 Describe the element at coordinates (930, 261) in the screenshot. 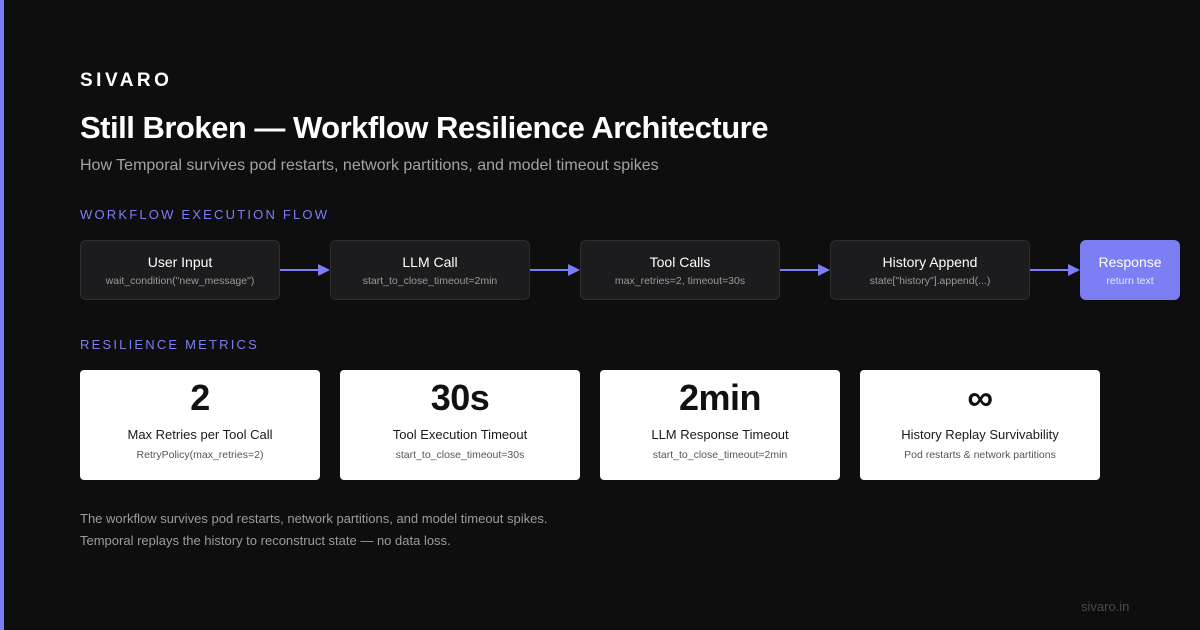

I see `flow-step-title: History Append` at that location.